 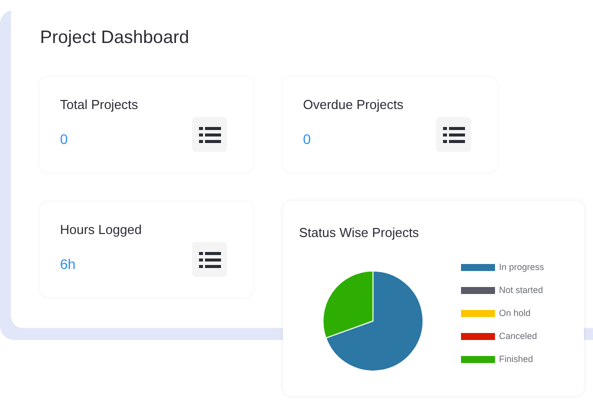 I want to click on page-title: Project Dashboard, so click(x=115, y=37).